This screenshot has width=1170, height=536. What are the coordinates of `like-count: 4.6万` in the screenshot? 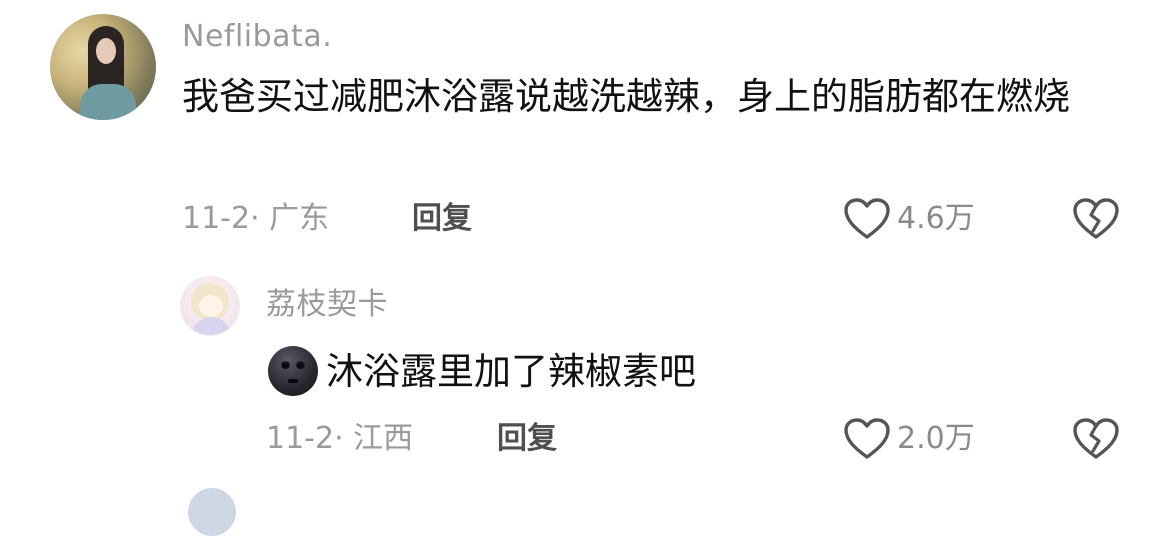 It's located at (936, 218).